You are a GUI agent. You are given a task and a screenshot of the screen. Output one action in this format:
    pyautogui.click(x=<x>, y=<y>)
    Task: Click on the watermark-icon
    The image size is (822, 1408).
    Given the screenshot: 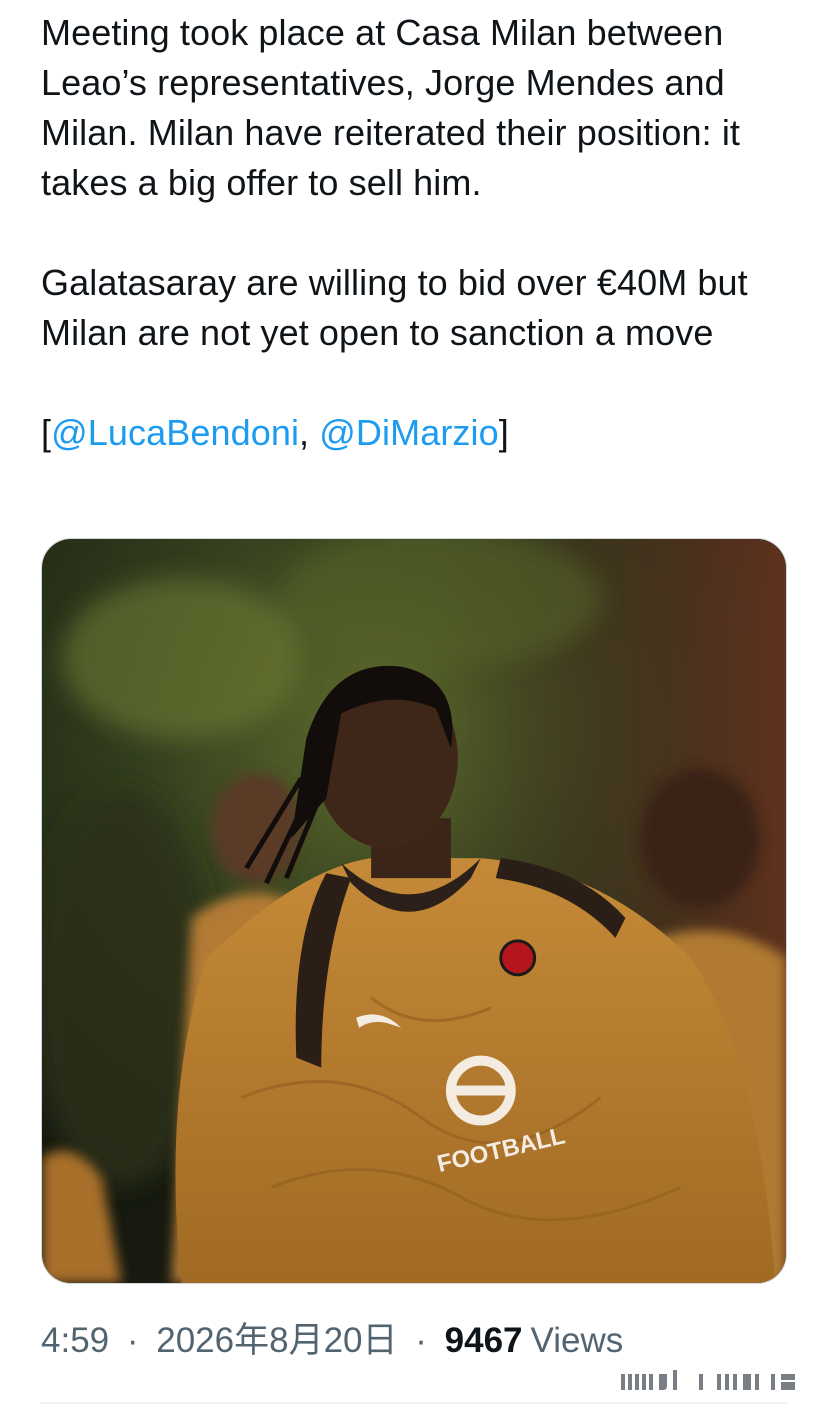 What is the action you would take?
    pyautogui.click(x=708, y=1380)
    